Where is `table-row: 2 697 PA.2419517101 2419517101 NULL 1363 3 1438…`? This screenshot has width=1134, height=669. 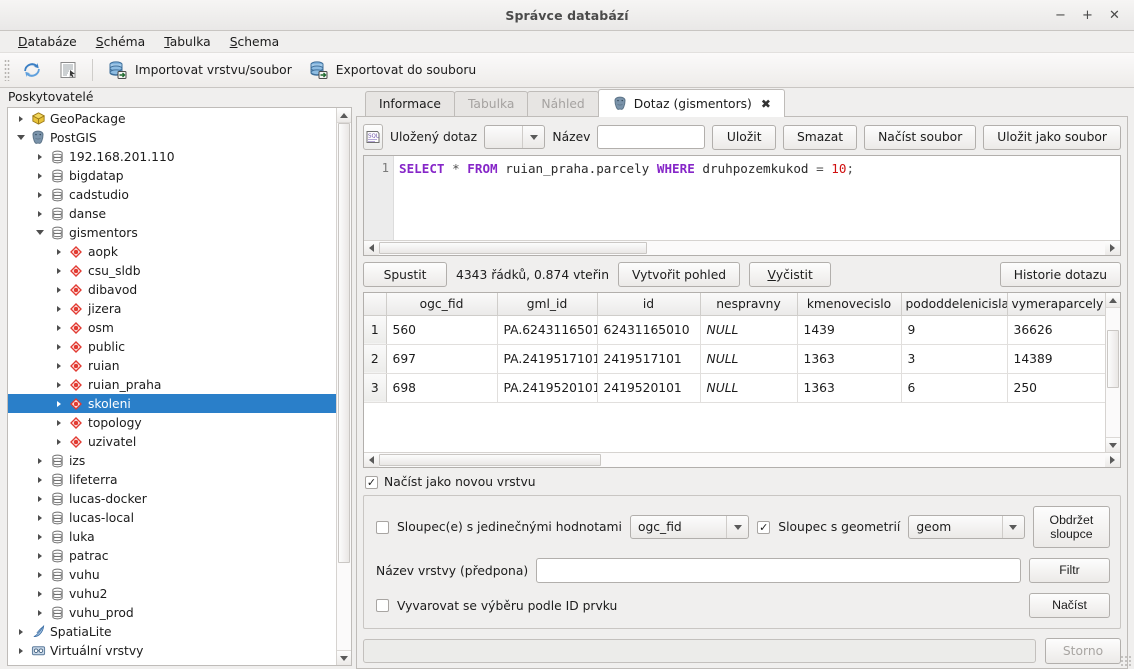 table-row: 2 697 PA.2419517101 2419517101 NULL 1363 3 1438… is located at coordinates (734, 359).